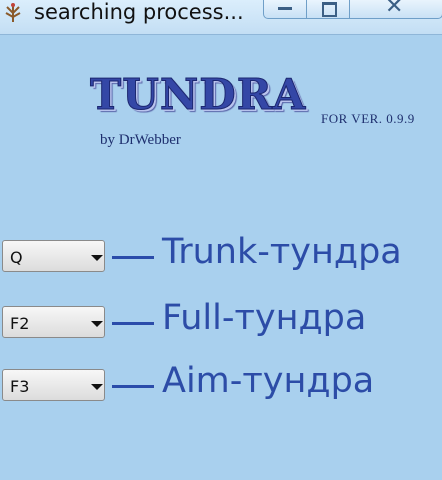 The height and width of the screenshot is (480, 442). What do you see at coordinates (198, 95) in the screenshot?
I see `logo-title: TUNDRA` at bounding box center [198, 95].